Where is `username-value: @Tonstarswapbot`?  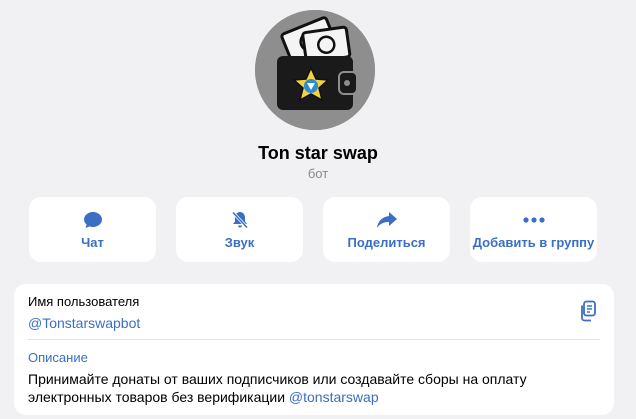 username-value: @Tonstarswapbot is located at coordinates (84, 323).